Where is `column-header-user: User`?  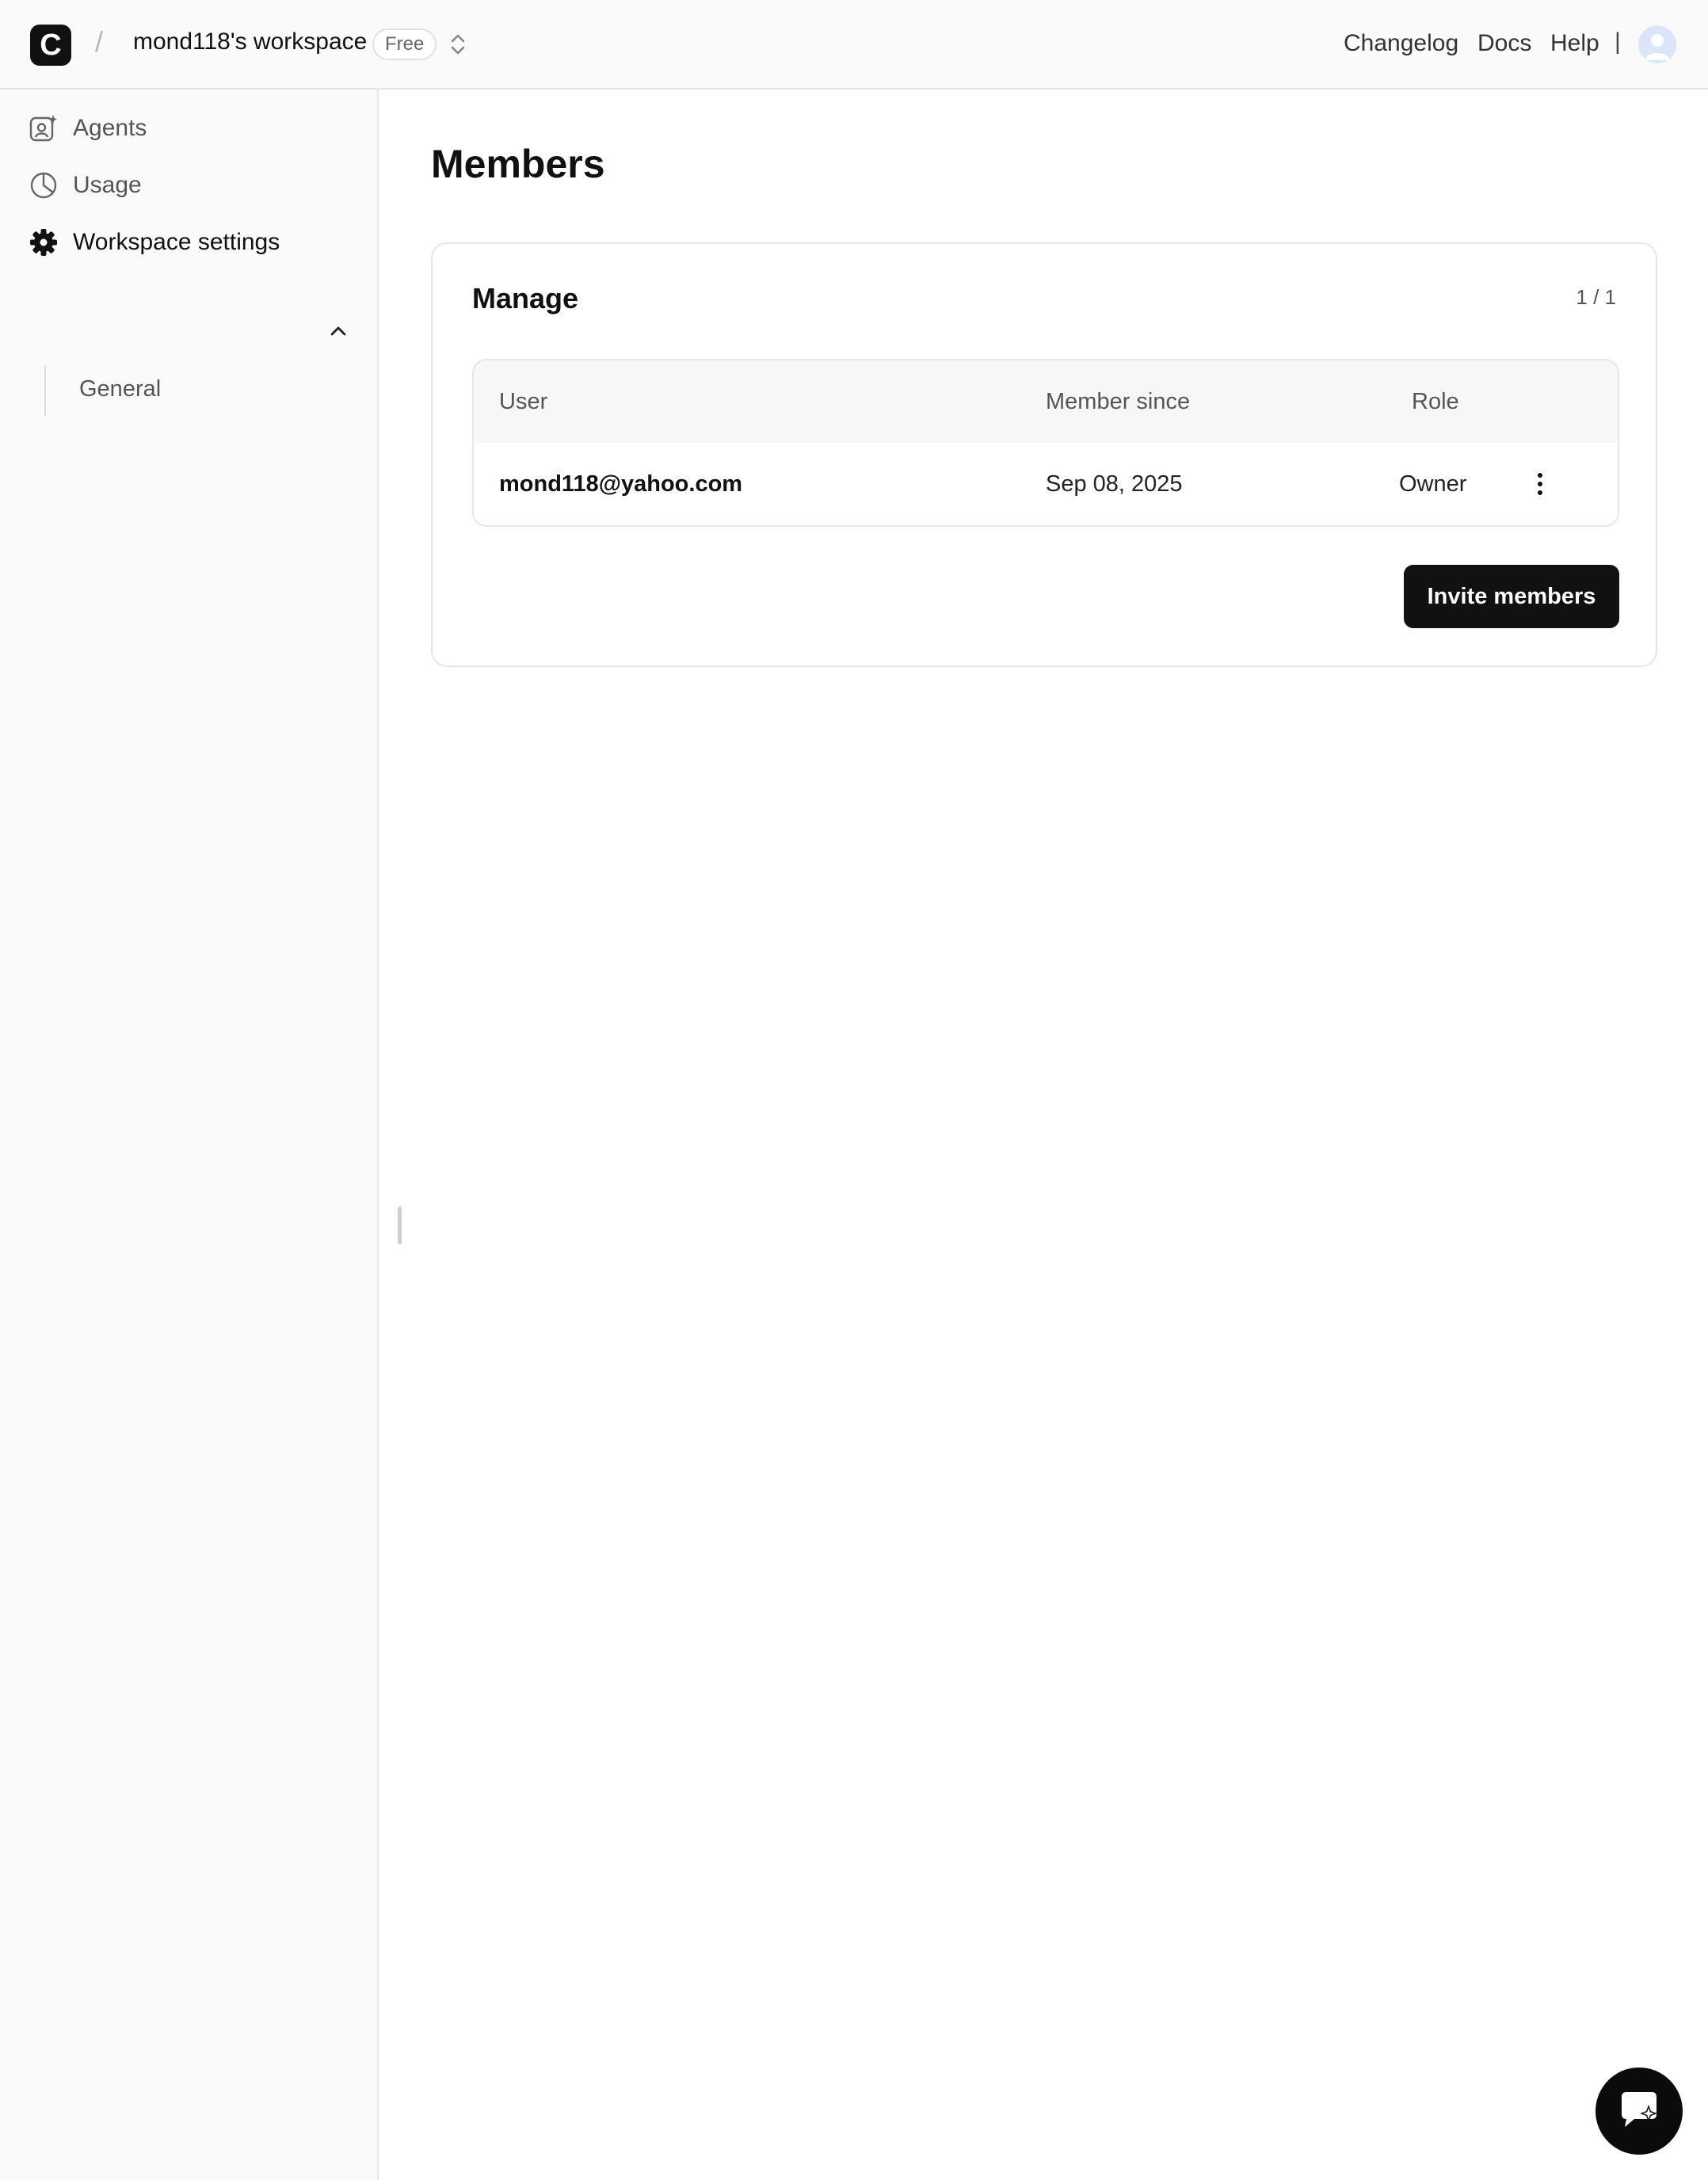 column-header-user: User is located at coordinates (524, 401).